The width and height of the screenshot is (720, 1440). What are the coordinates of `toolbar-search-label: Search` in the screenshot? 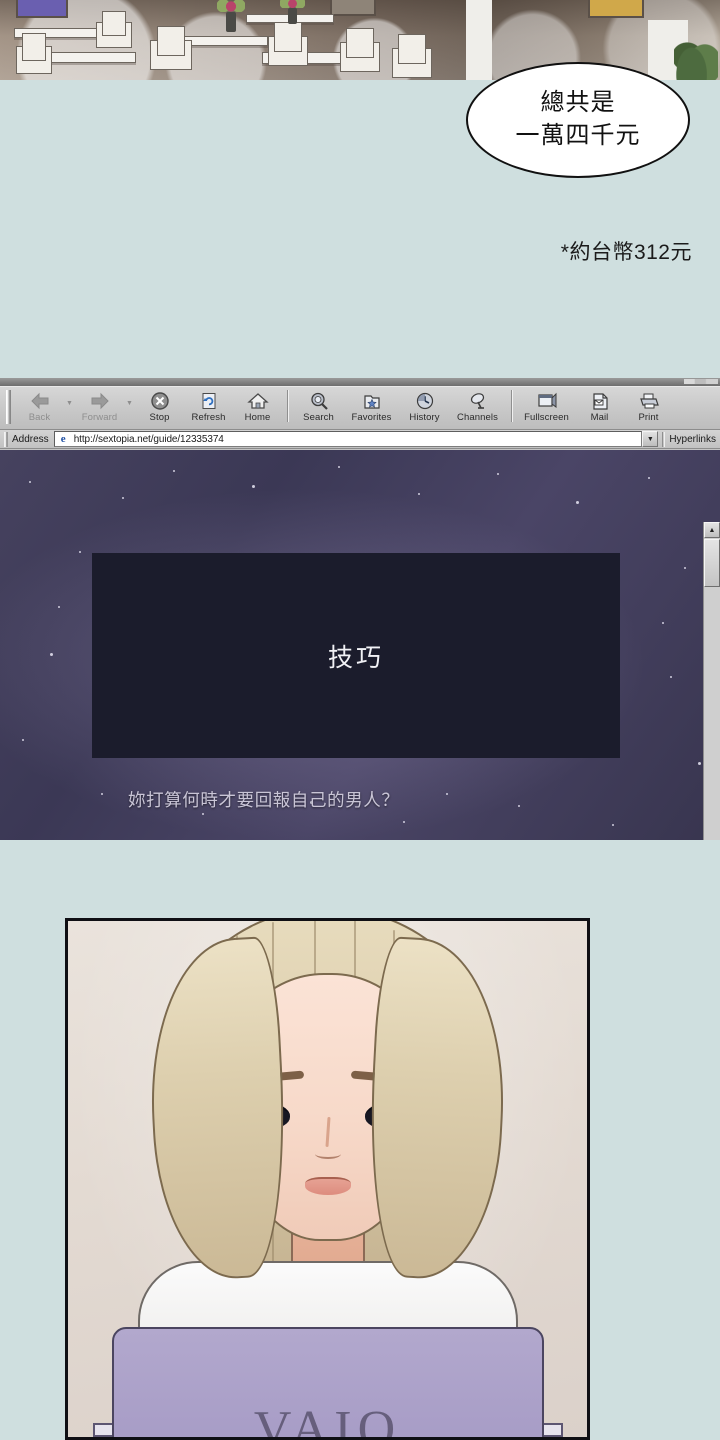 It's located at (318, 417).